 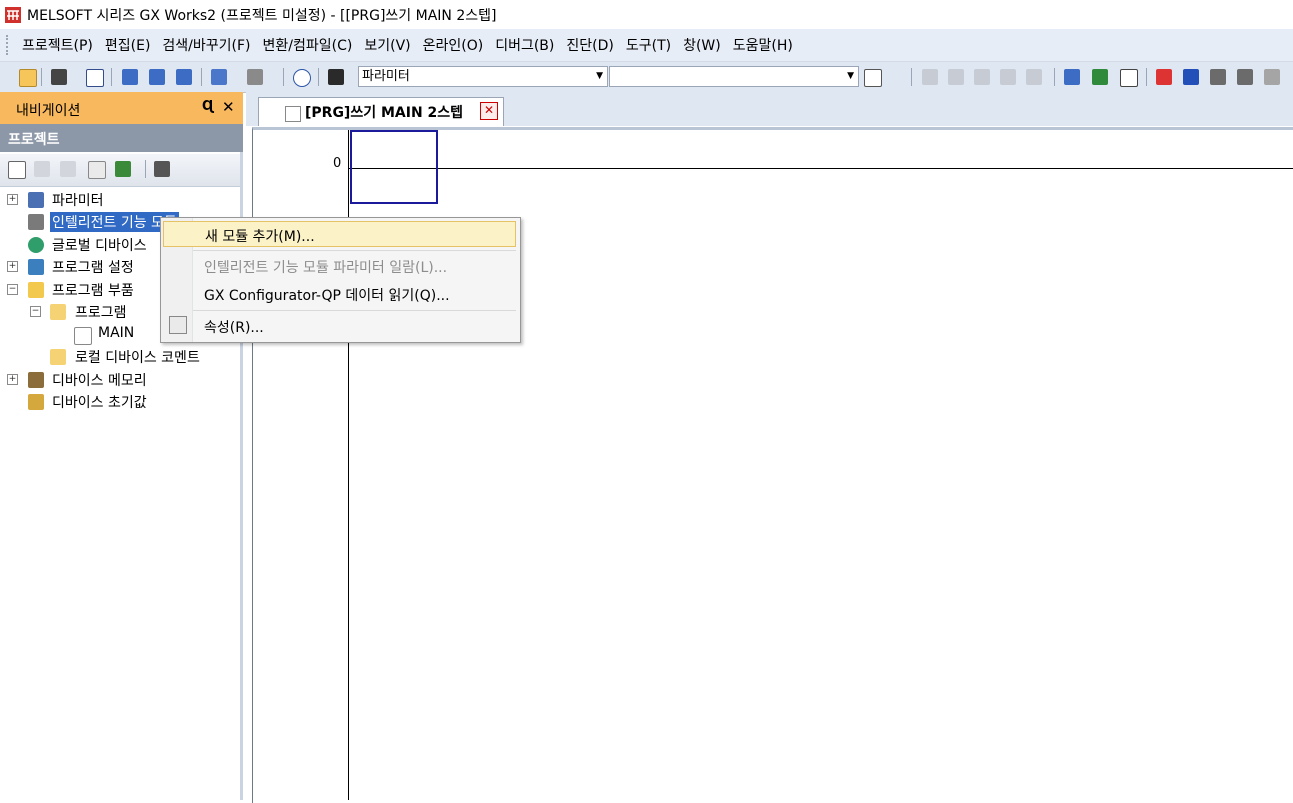 I want to click on cut-icon, so click(x=930, y=77).